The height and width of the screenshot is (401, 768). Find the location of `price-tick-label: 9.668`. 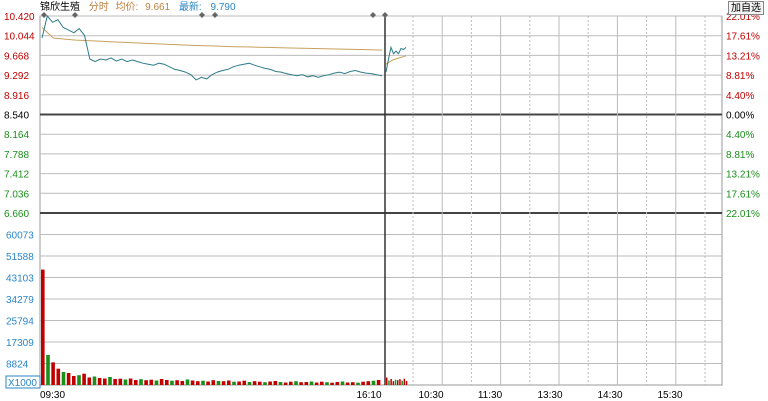

price-tick-label: 9.668 is located at coordinates (16, 56).